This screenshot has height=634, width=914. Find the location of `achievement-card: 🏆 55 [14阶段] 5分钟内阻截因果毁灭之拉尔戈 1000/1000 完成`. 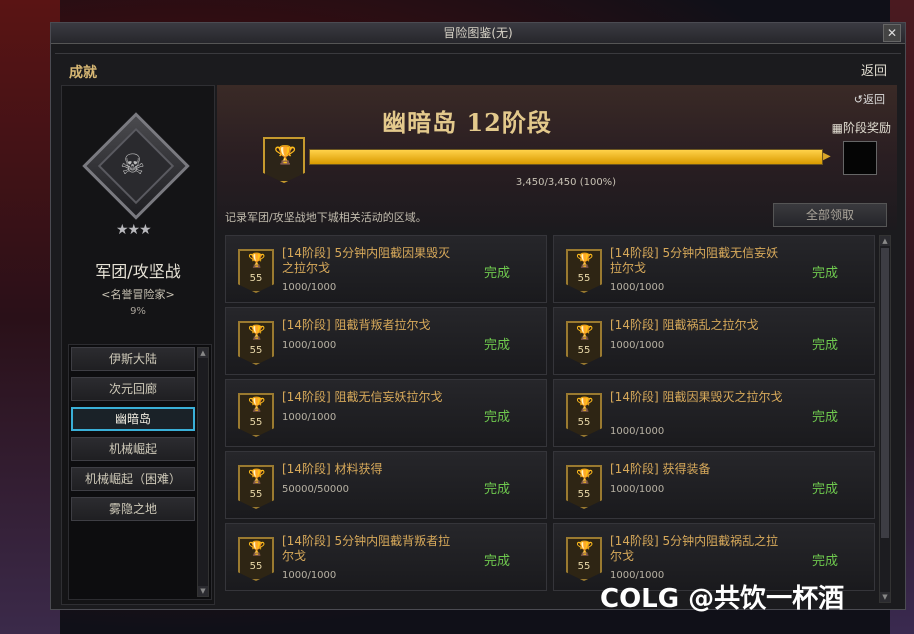

achievement-card: 🏆 55 [14阶段] 5分钟内阻截因果毁灭之拉尔戈 1000/1000 完成 is located at coordinates (386, 269).